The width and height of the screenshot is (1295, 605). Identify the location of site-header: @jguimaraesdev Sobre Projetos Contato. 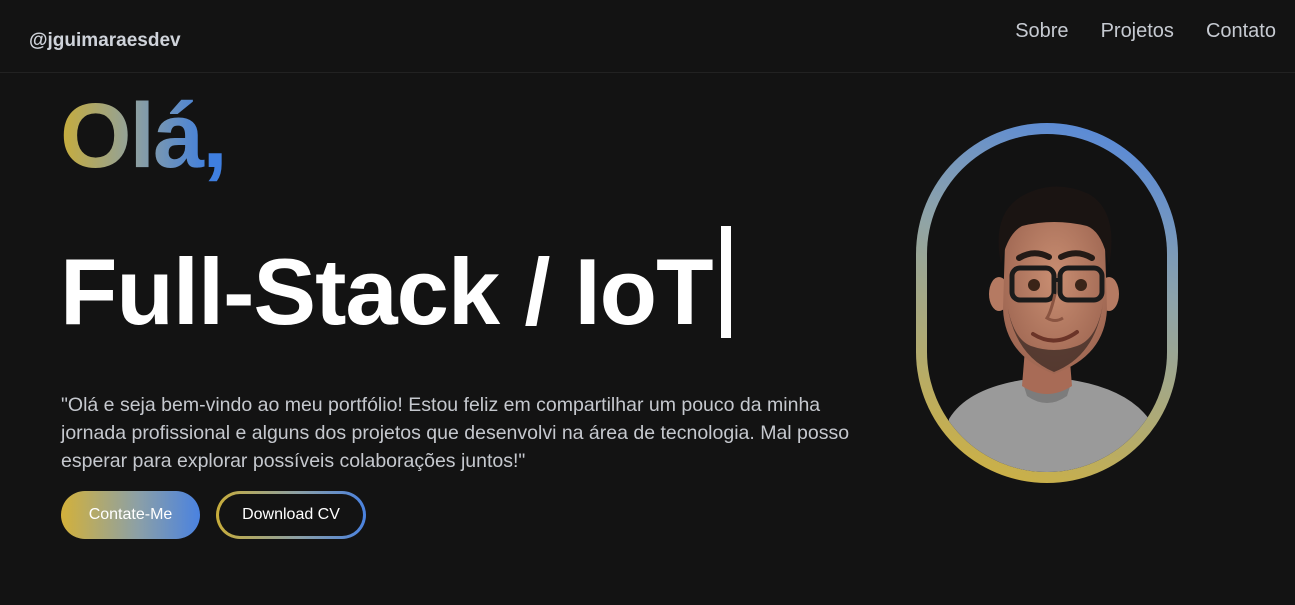
(647, 36).